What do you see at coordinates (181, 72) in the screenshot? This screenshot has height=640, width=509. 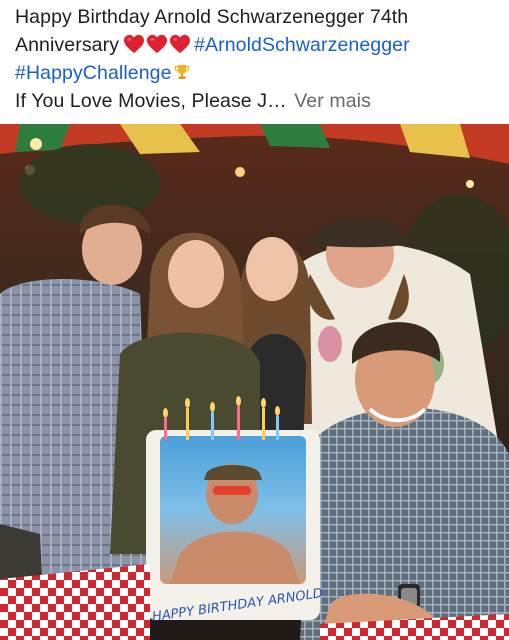 I see `trophy-icon` at bounding box center [181, 72].